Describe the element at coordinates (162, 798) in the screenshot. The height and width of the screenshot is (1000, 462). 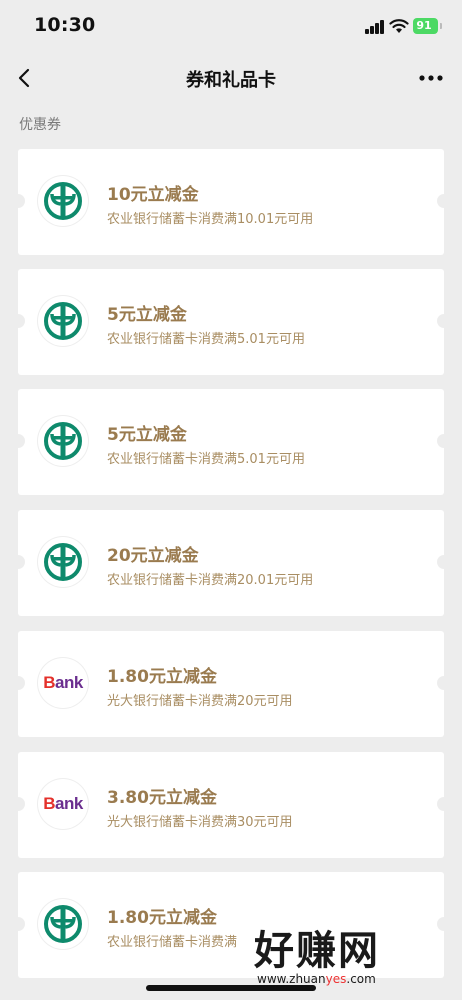
I see `coupon-title: 3.80元立减金` at that location.